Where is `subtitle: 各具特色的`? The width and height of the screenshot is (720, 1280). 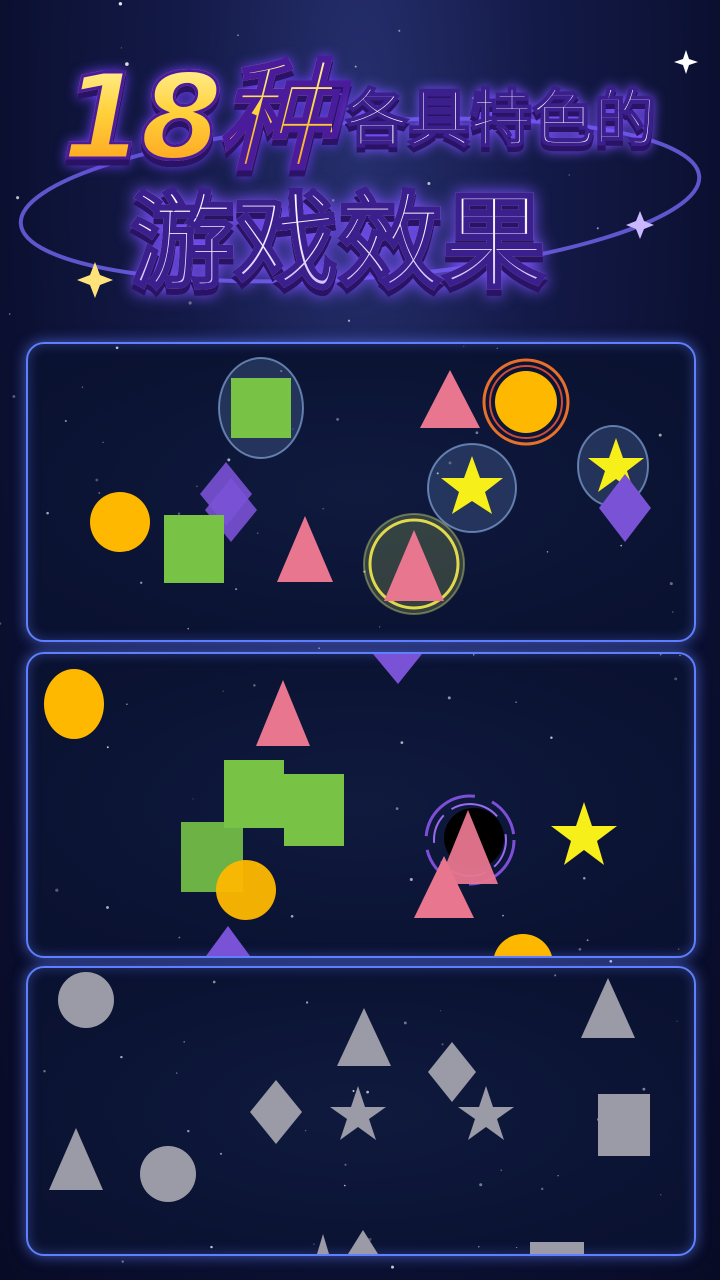 subtitle: 各具特色的 is located at coordinates (501, 118).